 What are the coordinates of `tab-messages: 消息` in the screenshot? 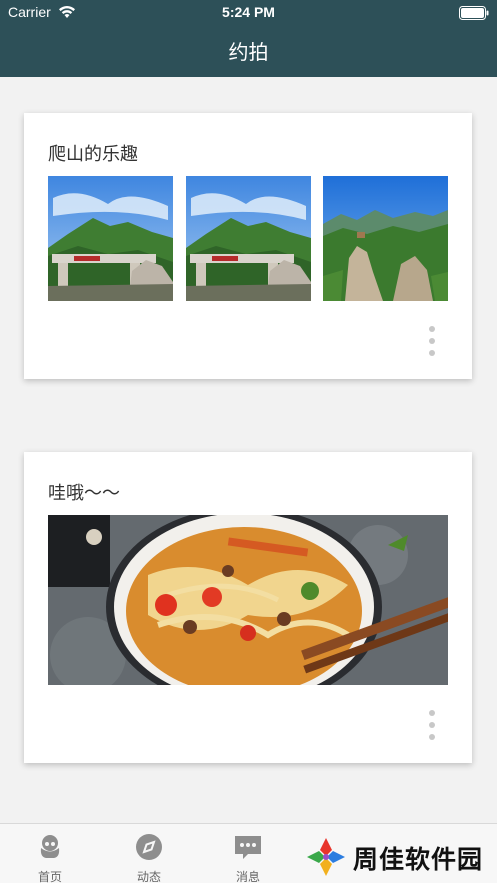 It's located at (248, 853).